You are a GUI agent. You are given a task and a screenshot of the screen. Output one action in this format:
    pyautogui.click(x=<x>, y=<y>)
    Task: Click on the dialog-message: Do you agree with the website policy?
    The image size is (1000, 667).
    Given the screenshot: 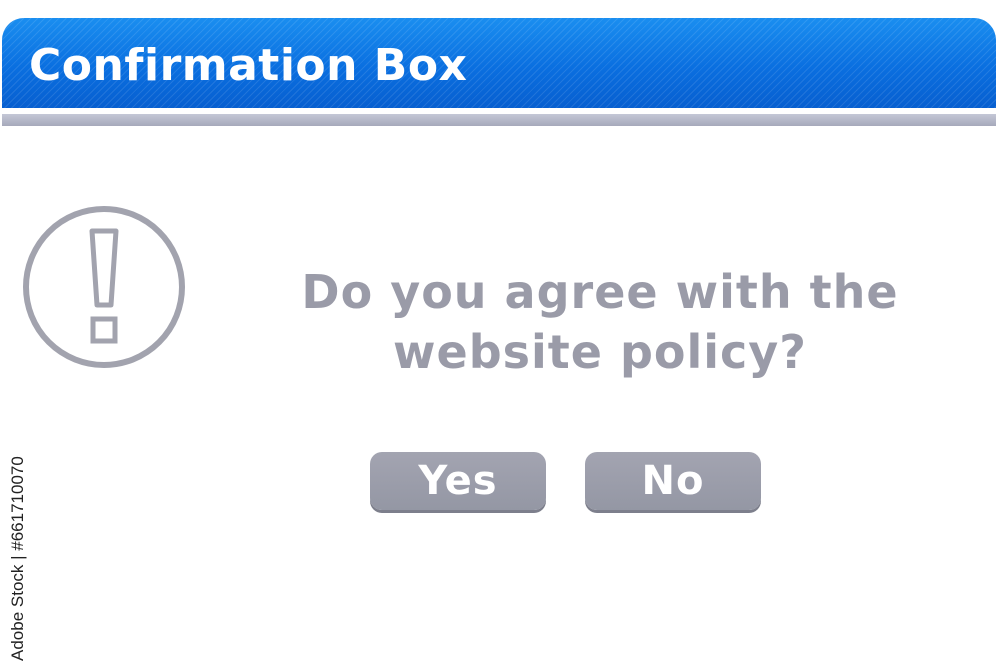 What is the action you would take?
    pyautogui.click(x=600, y=322)
    